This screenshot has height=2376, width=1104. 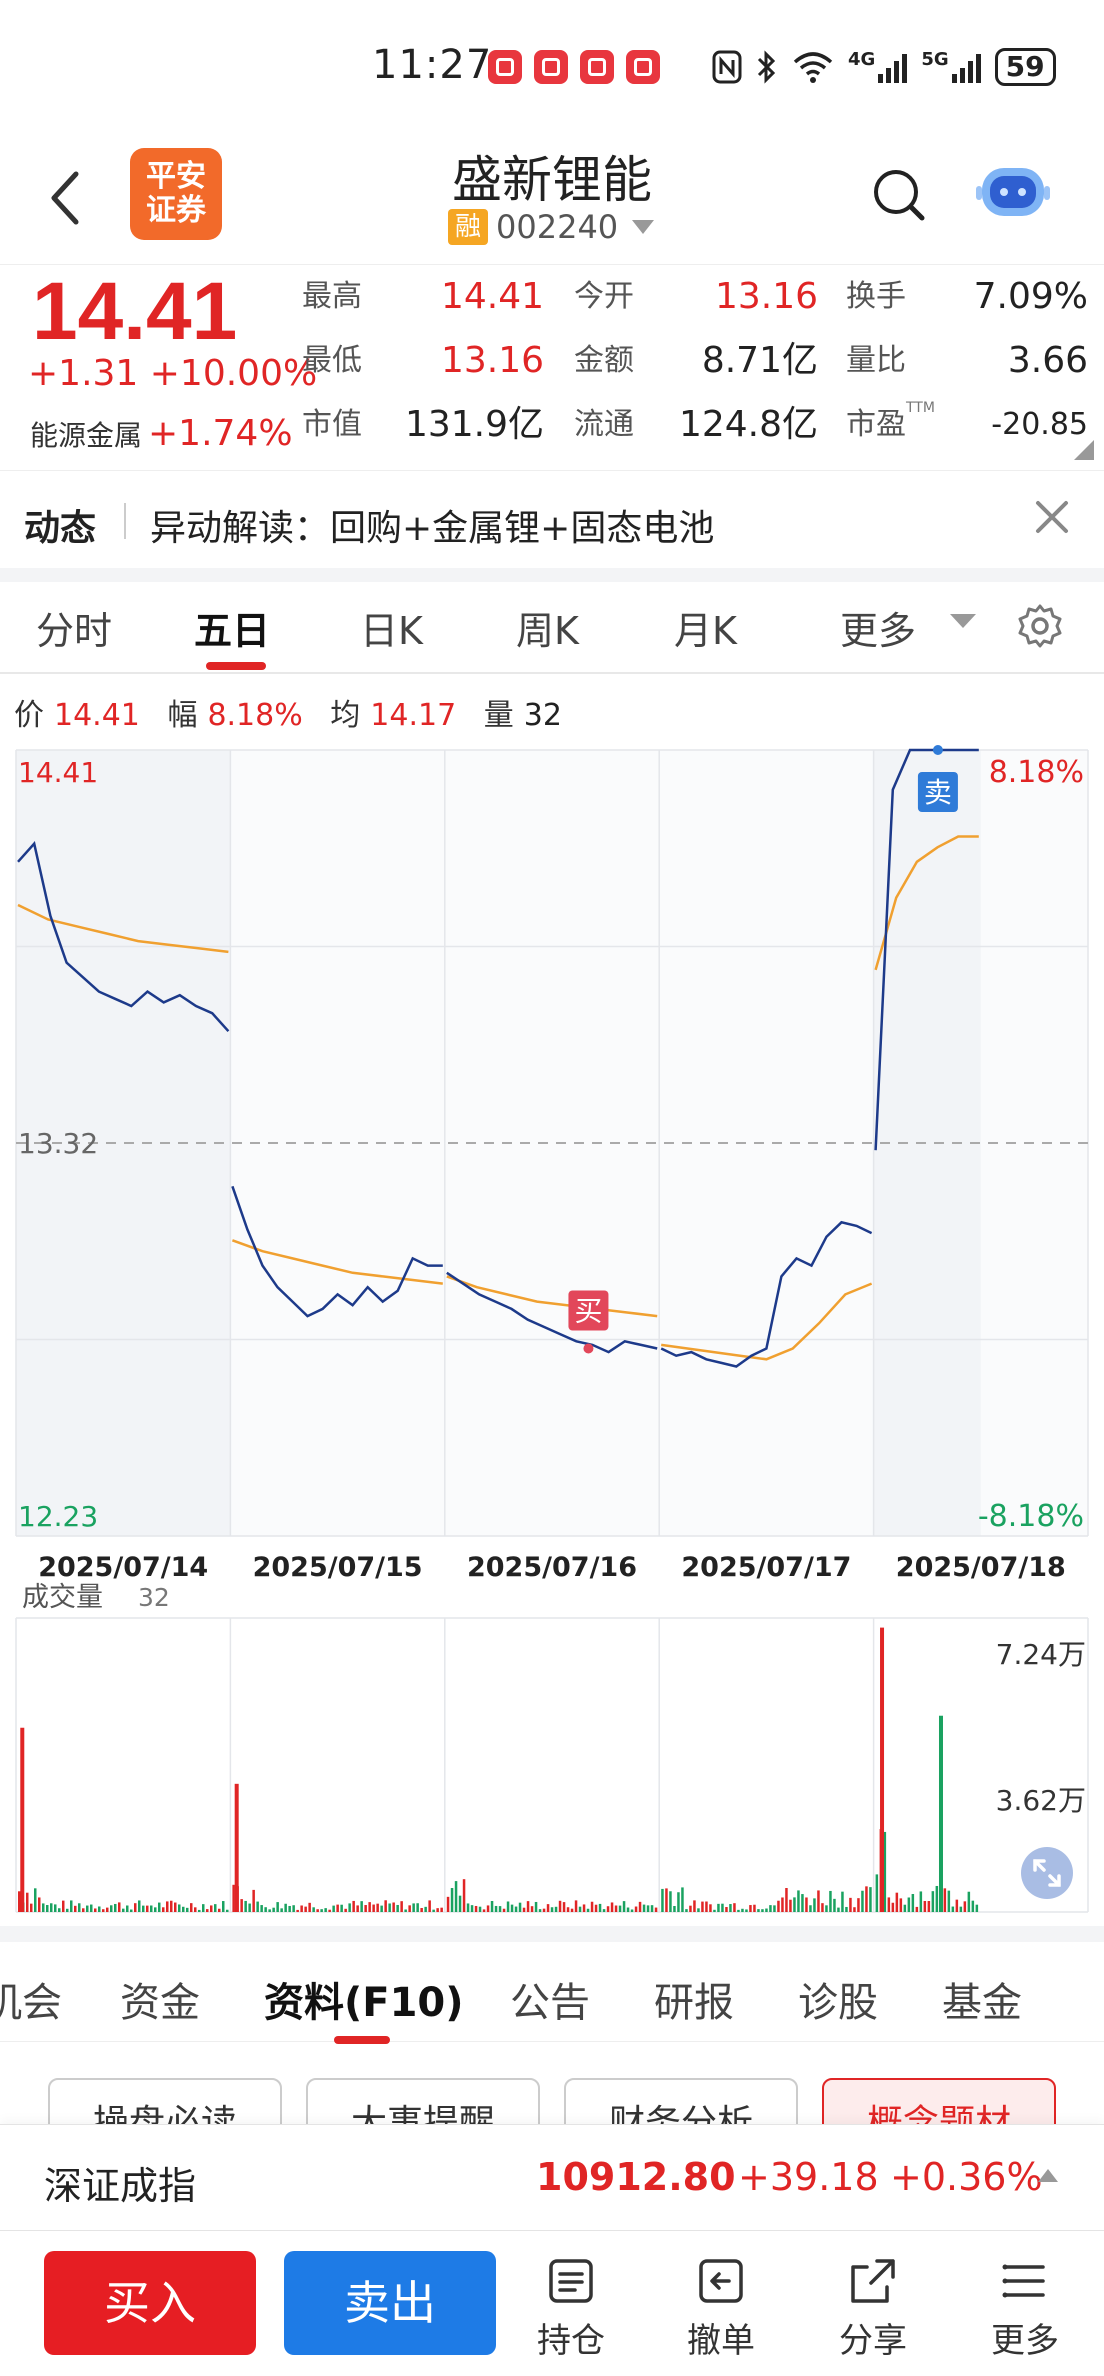 I want to click on stock-name: 盛新锂能, so click(x=552, y=176).